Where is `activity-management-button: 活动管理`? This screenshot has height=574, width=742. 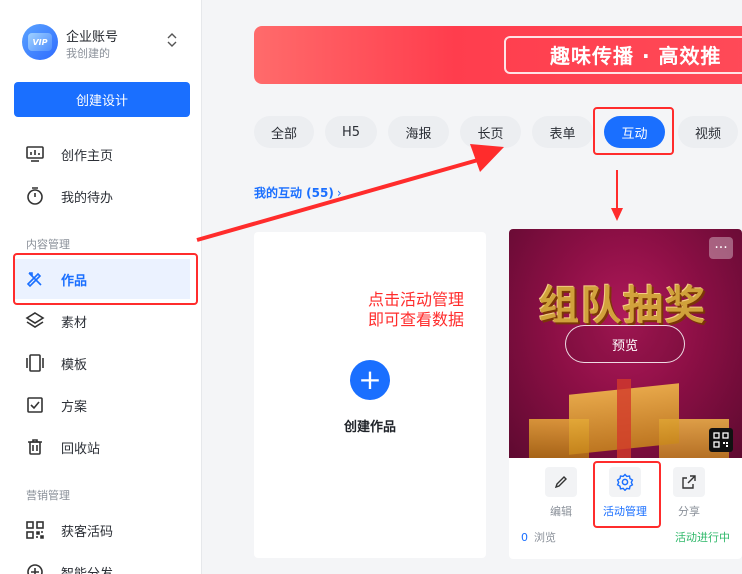 activity-management-button: 活动管理 is located at coordinates (625, 493).